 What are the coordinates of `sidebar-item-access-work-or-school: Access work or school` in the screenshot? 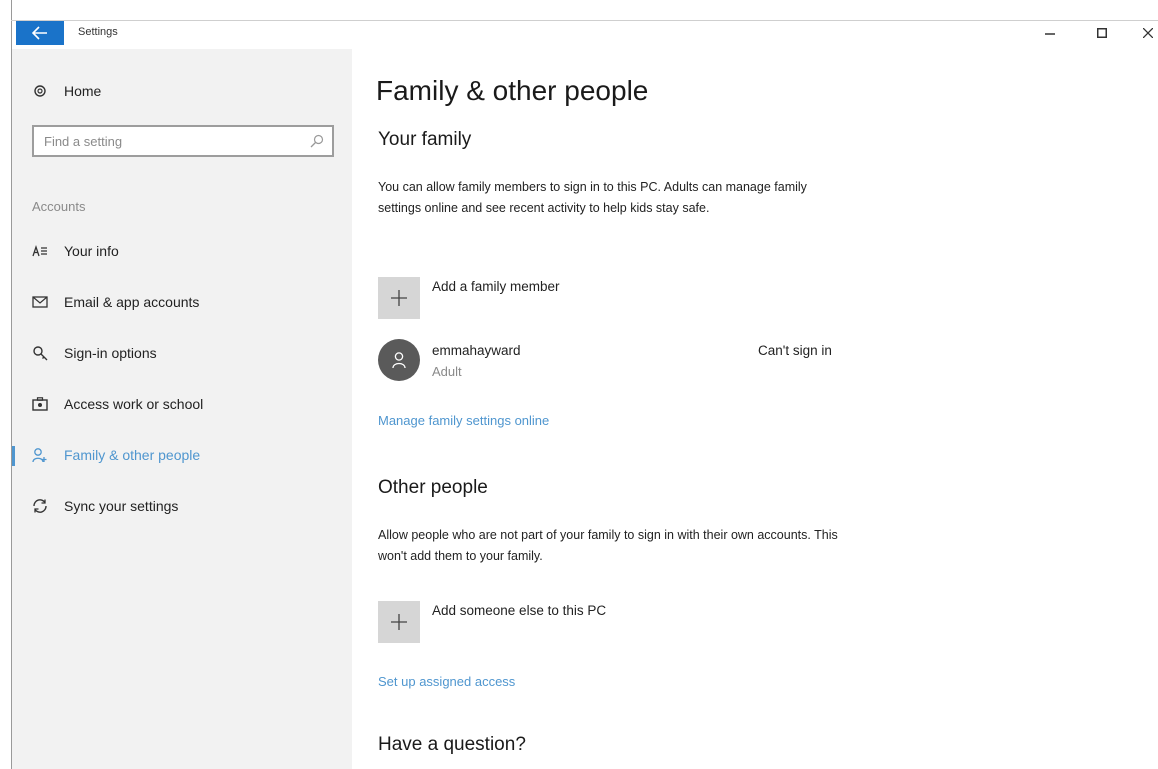 It's located at (182, 404).